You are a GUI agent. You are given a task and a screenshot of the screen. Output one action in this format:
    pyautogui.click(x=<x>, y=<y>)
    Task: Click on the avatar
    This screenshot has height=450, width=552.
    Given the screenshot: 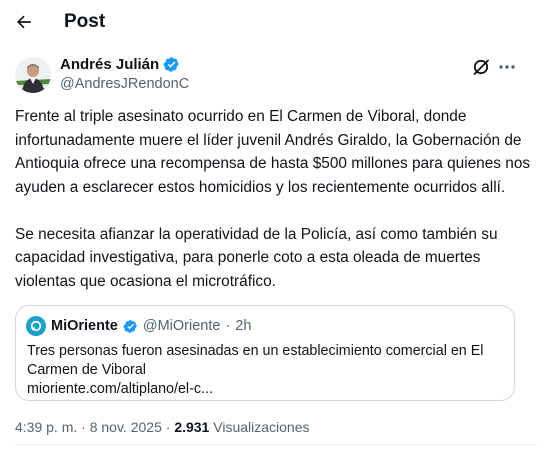 What is the action you would take?
    pyautogui.click(x=33, y=75)
    